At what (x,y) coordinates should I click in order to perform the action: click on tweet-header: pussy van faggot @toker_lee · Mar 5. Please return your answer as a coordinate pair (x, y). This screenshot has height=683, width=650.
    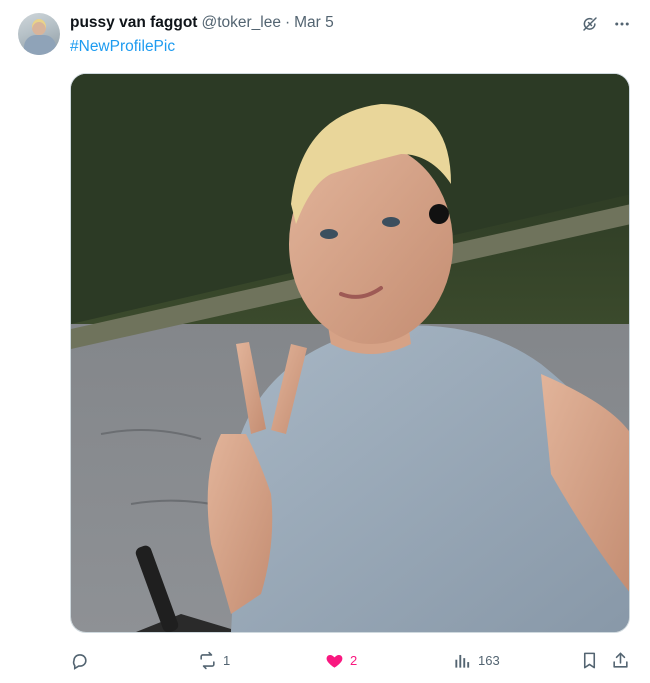
    Looking at the image, I should click on (202, 23).